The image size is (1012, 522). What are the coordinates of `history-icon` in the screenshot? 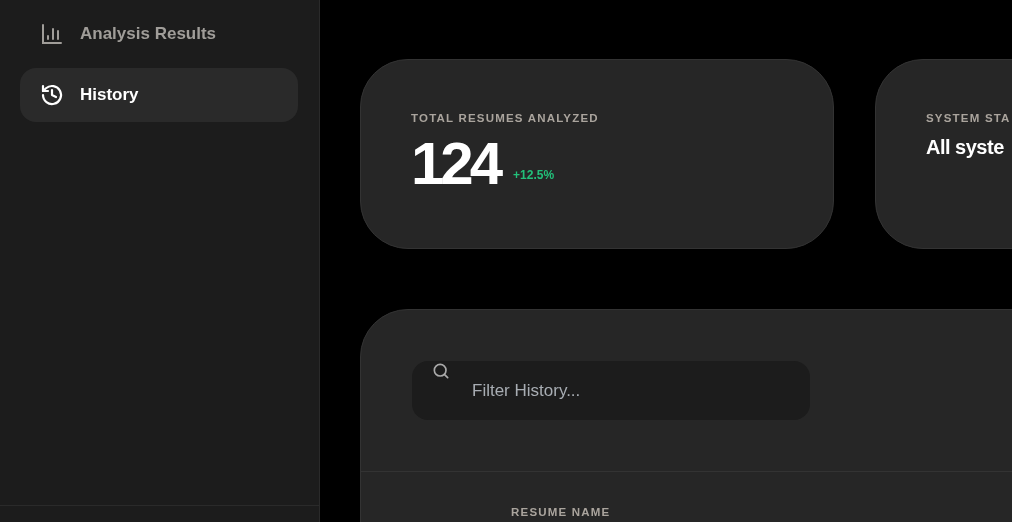 It's located at (52, 95).